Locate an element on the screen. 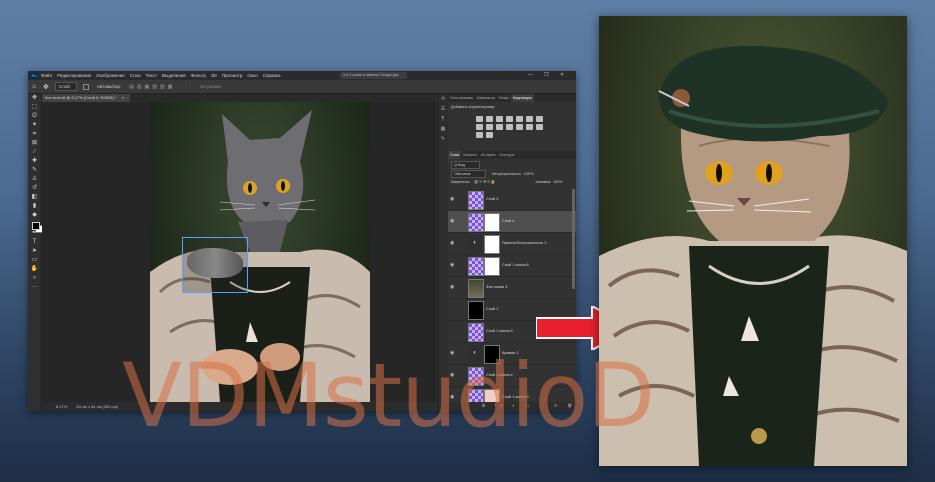 The width and height of the screenshot is (935, 482). vibrance-icon is located at coordinates (519, 119).